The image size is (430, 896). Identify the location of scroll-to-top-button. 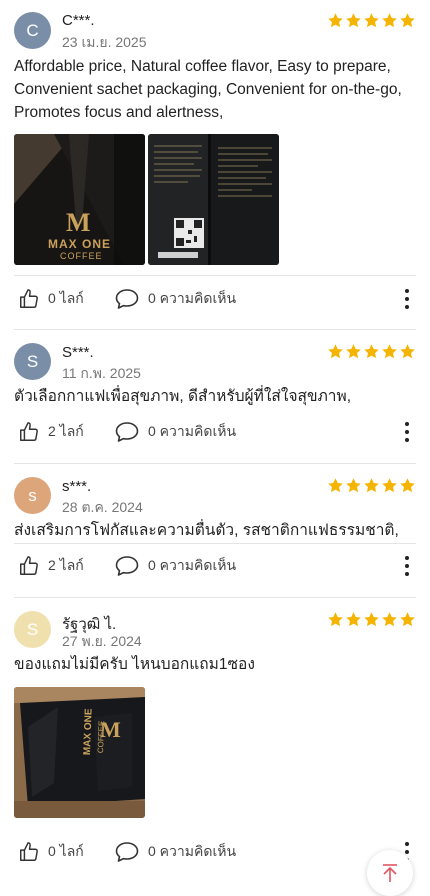
(390, 873).